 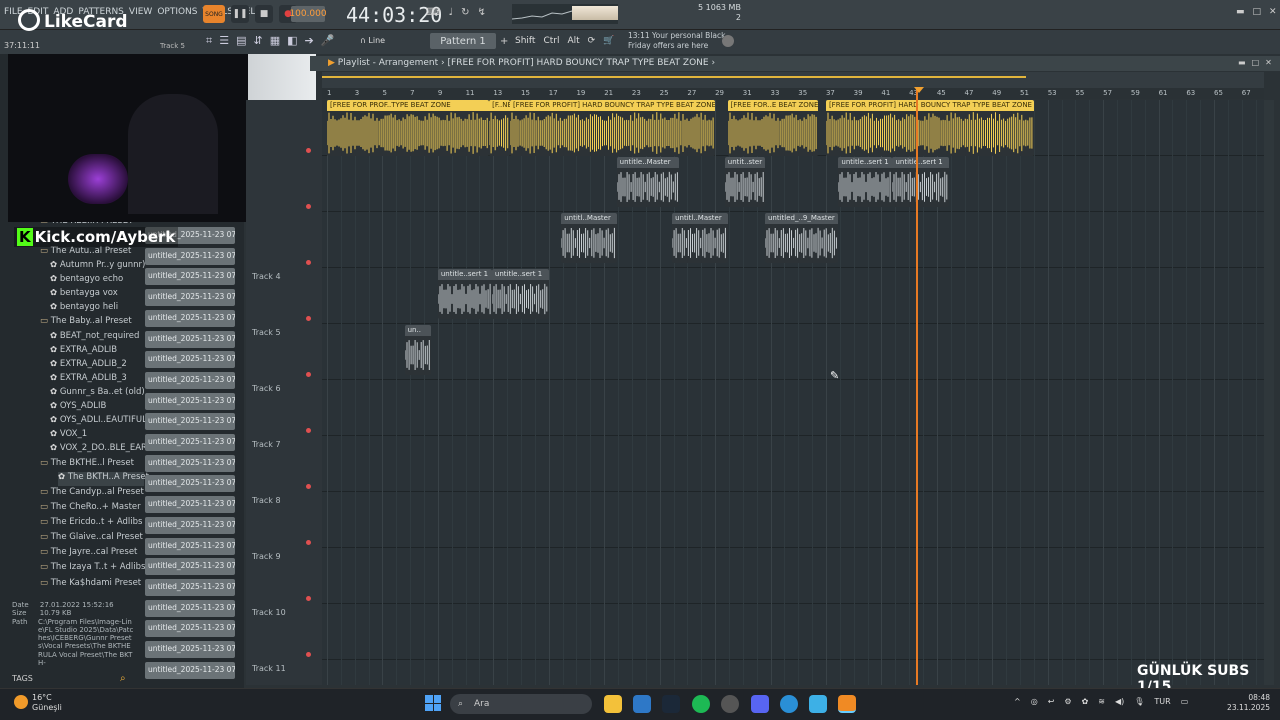 What do you see at coordinates (269, 668) in the screenshot?
I see `track-name: Track 11` at bounding box center [269, 668].